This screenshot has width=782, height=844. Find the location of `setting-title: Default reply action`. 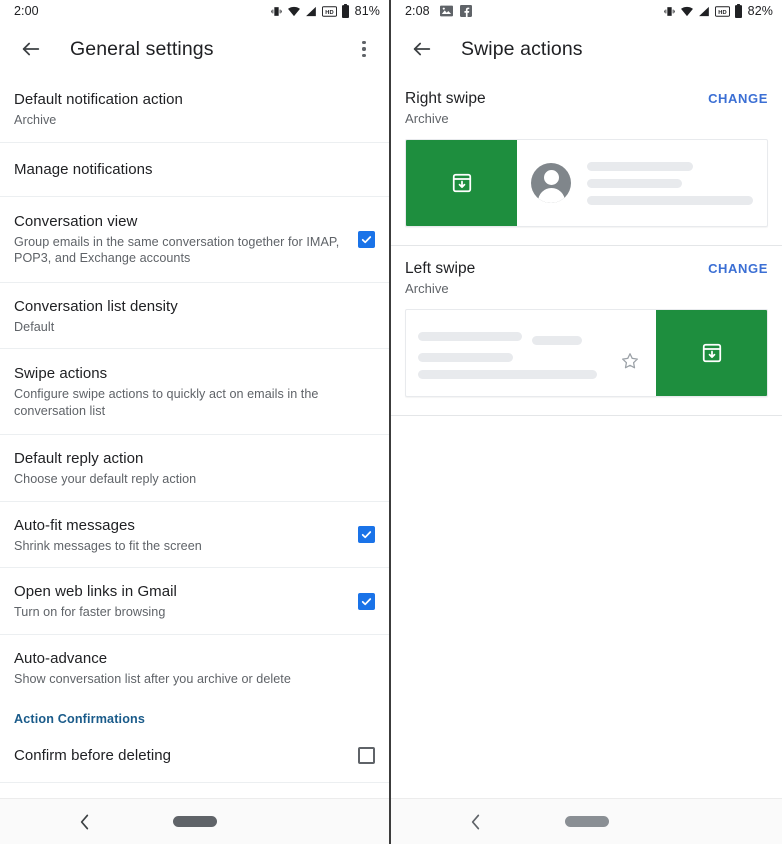

setting-title: Default reply action is located at coordinates (79, 458).